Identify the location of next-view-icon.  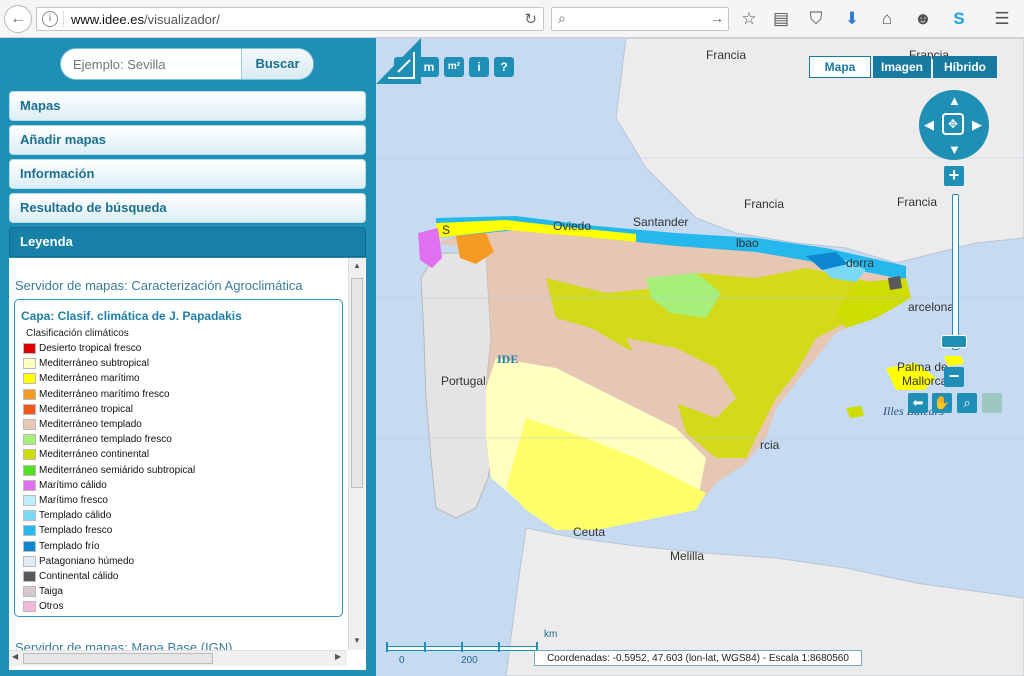
(992, 403).